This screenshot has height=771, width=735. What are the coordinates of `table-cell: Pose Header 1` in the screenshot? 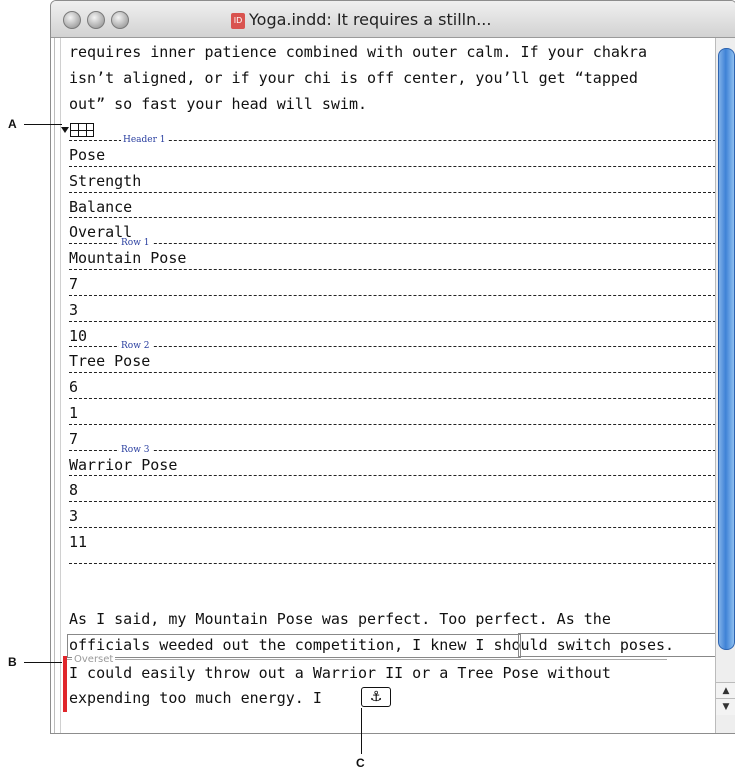 It's located at (392, 150).